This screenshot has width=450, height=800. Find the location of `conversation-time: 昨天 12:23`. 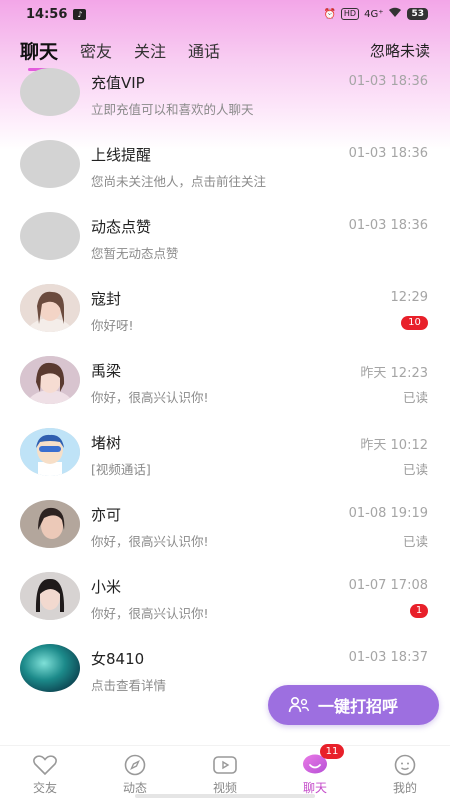

conversation-time: 昨天 12:23 is located at coordinates (394, 373).